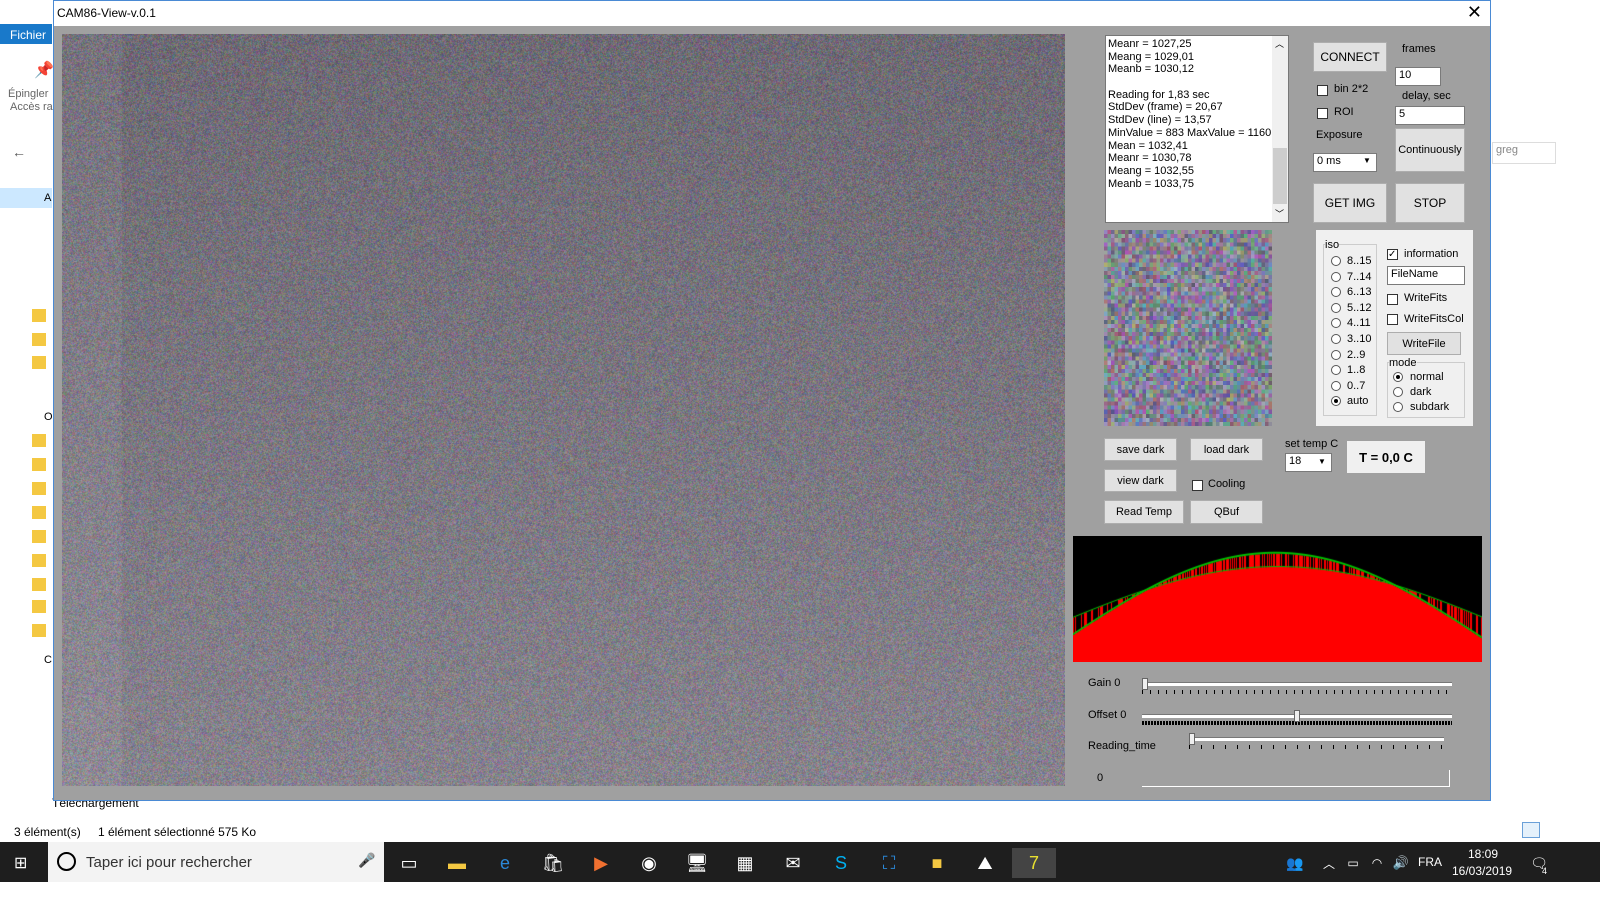 The height and width of the screenshot is (900, 1600). I want to click on remote-desktop-icon: 🖥, so click(697, 863).